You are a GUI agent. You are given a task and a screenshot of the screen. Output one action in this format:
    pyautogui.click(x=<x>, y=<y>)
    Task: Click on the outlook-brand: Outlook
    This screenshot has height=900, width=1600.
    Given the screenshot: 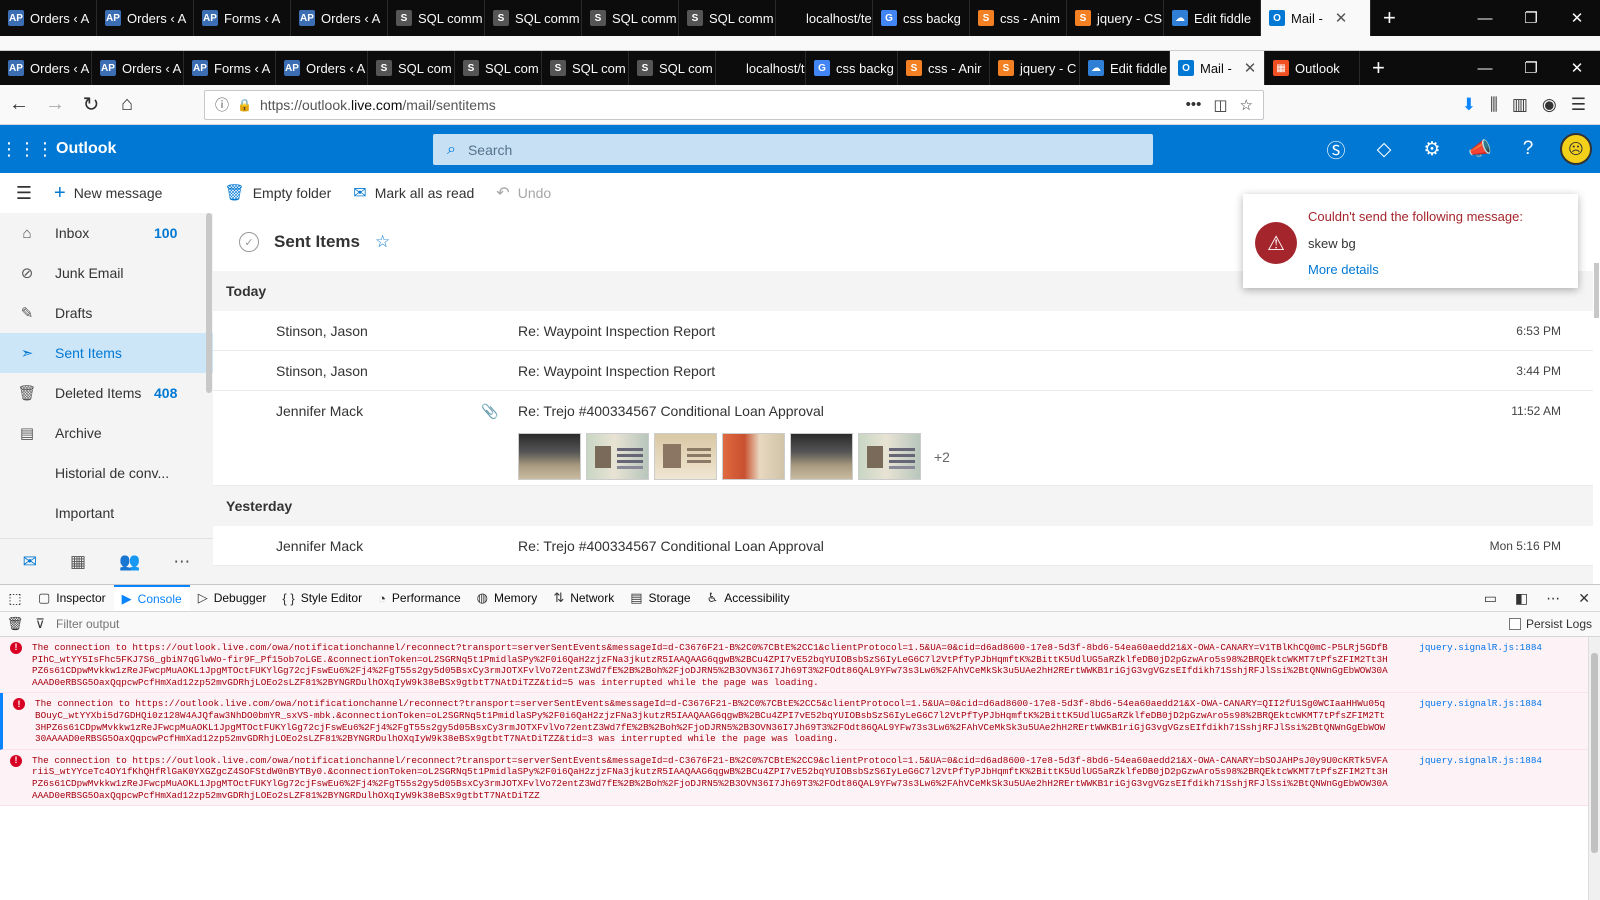 What is the action you would take?
    pyautogui.click(x=86, y=149)
    